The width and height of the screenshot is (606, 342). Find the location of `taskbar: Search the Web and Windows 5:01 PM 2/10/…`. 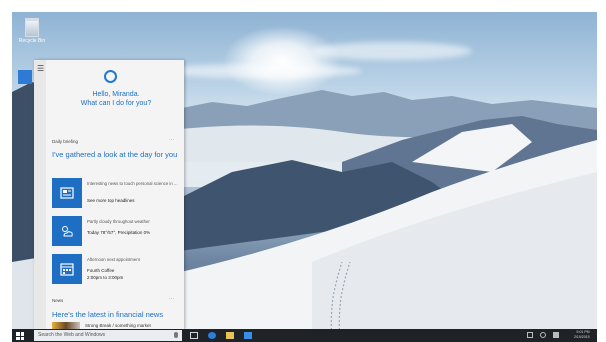

taskbar: Search the Web and Windows 5:01 PM 2/10/… is located at coordinates (304, 335).